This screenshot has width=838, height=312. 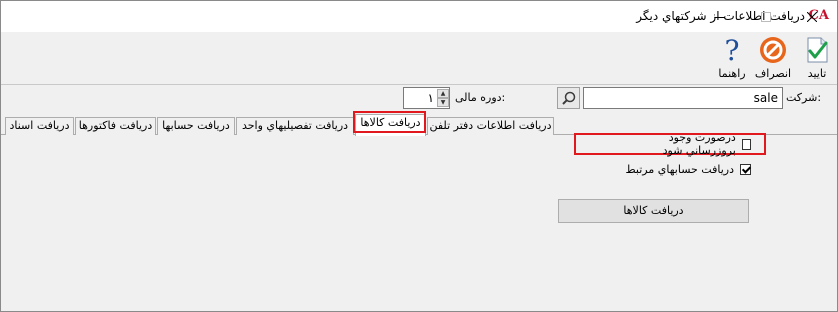 I want to click on cancel-button: انصراف, so click(x=773, y=59).